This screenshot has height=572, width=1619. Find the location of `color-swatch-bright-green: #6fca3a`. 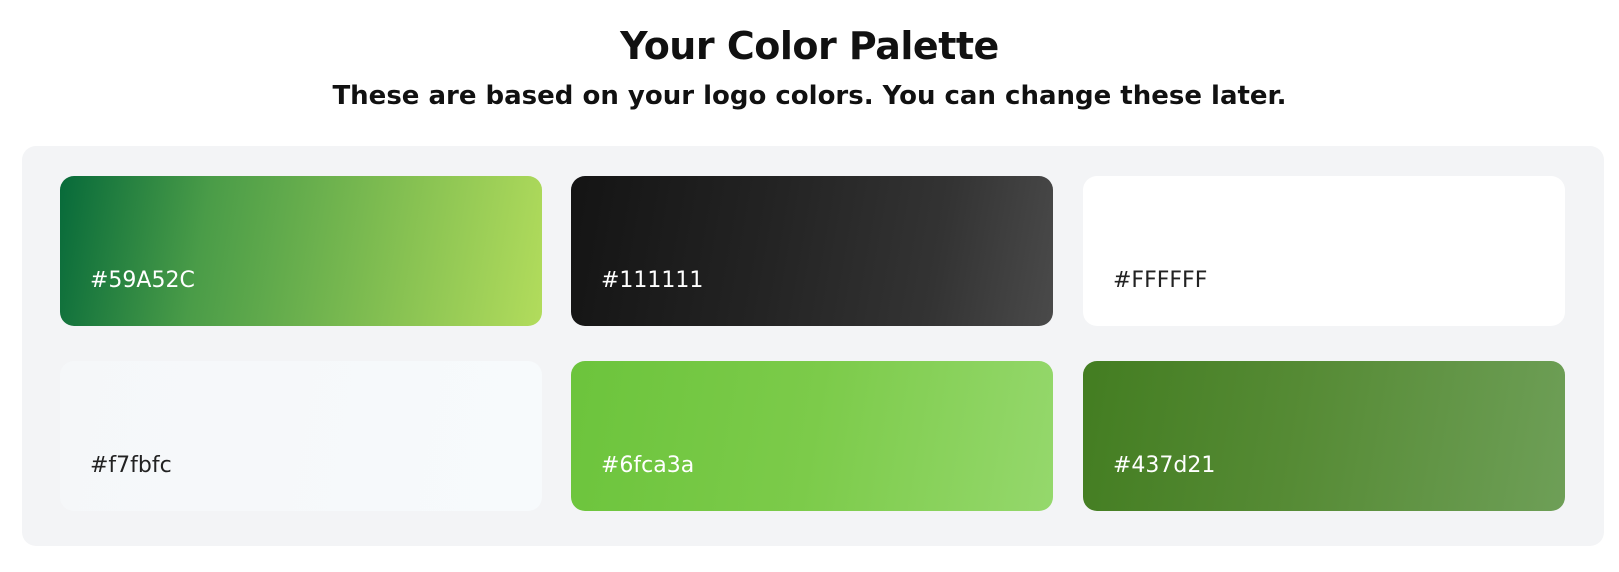

color-swatch-bright-green: #6fca3a is located at coordinates (812, 436).